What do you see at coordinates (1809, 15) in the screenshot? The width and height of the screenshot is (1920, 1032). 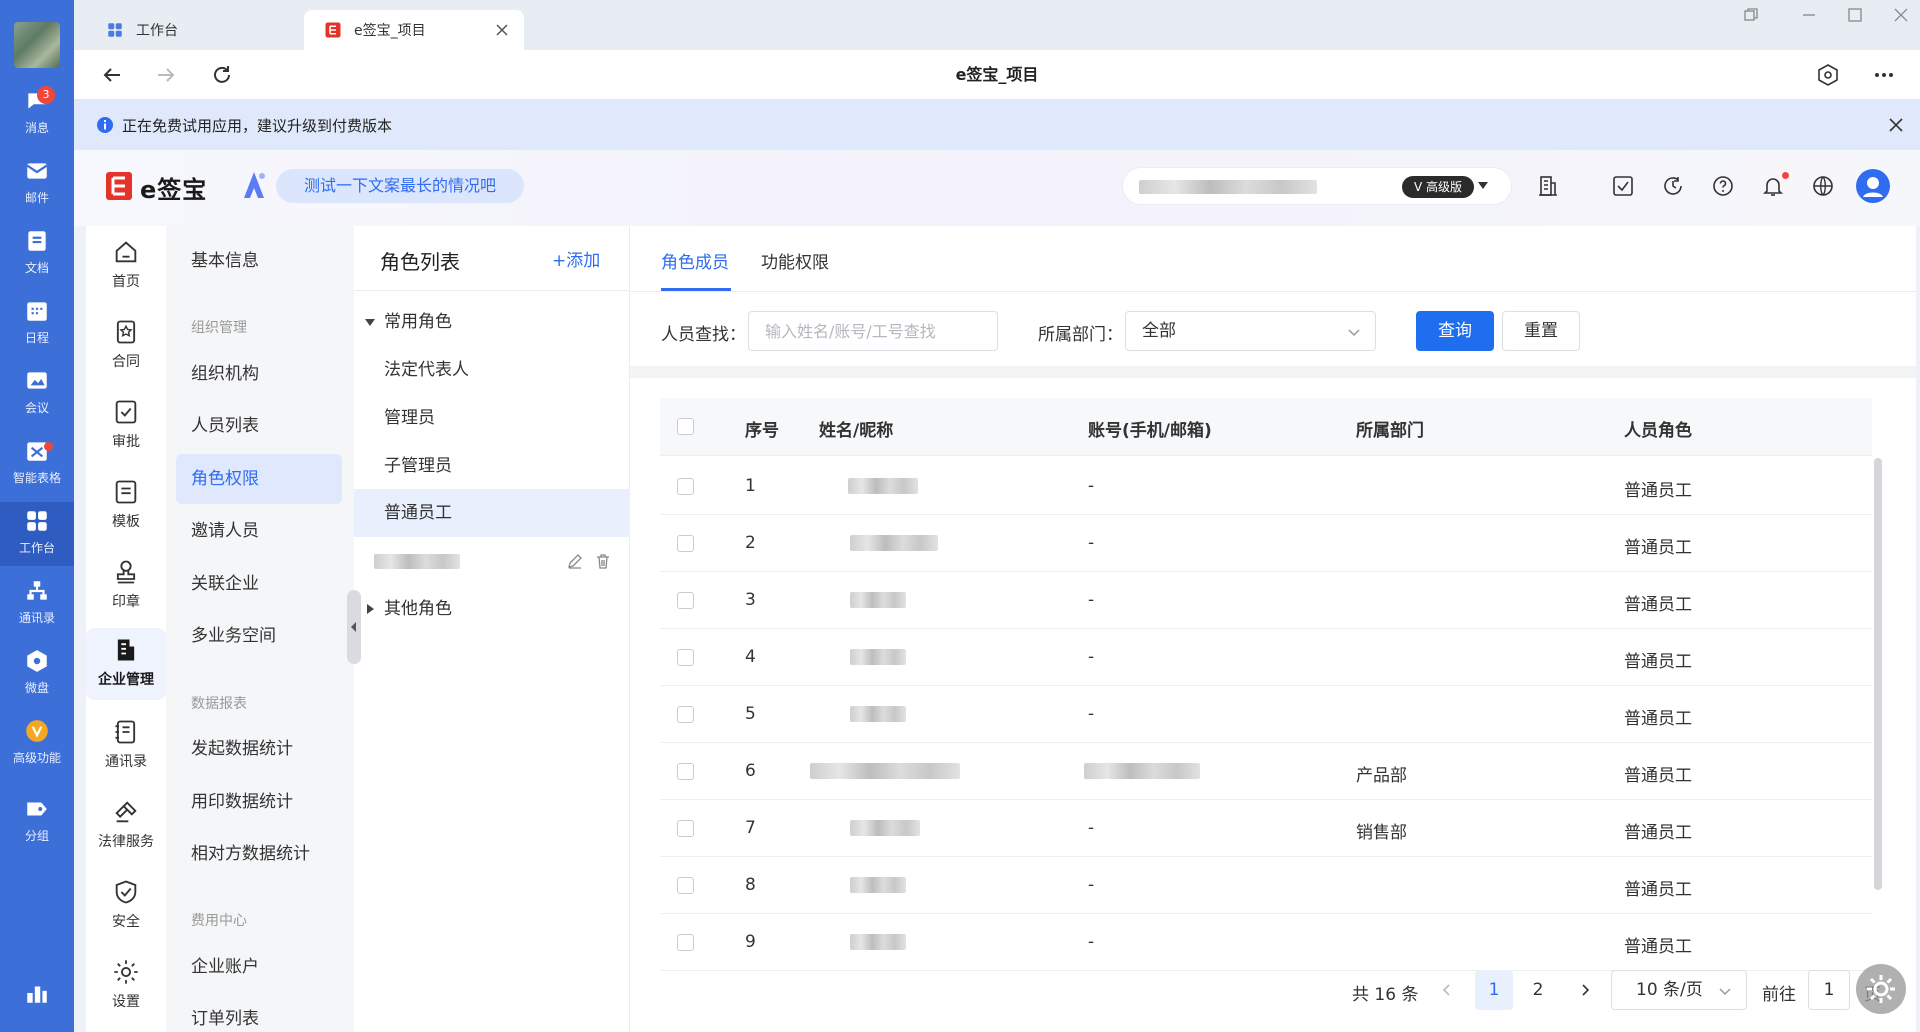 I see `minimize-icon` at bounding box center [1809, 15].